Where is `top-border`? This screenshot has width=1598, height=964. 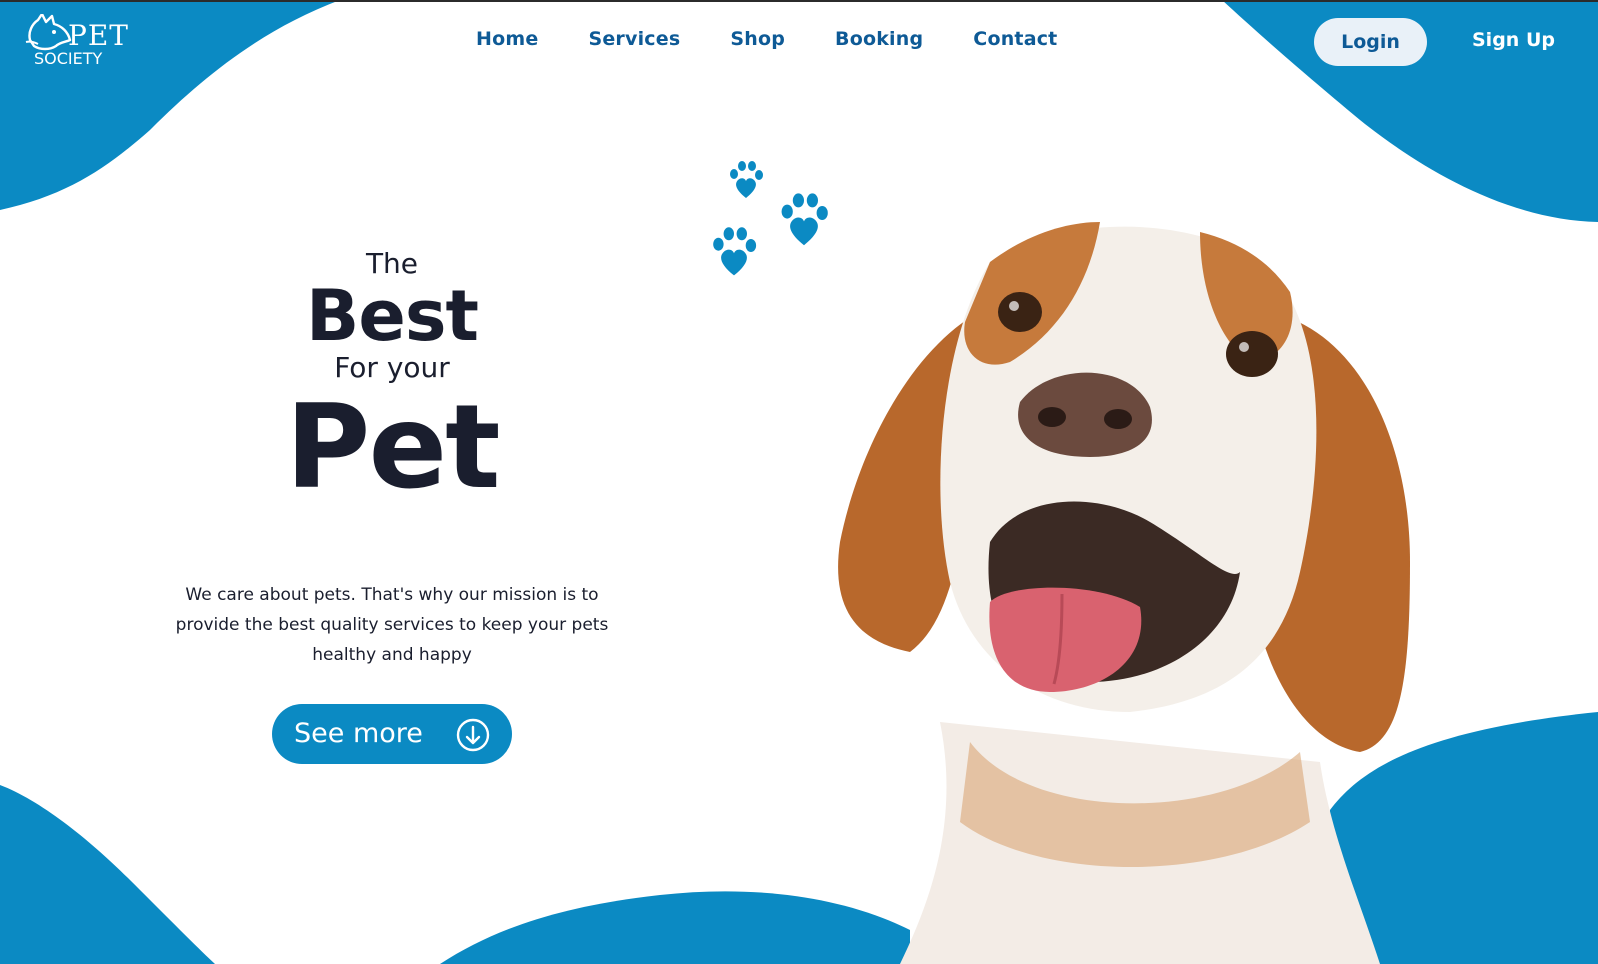 top-border is located at coordinates (799, 1).